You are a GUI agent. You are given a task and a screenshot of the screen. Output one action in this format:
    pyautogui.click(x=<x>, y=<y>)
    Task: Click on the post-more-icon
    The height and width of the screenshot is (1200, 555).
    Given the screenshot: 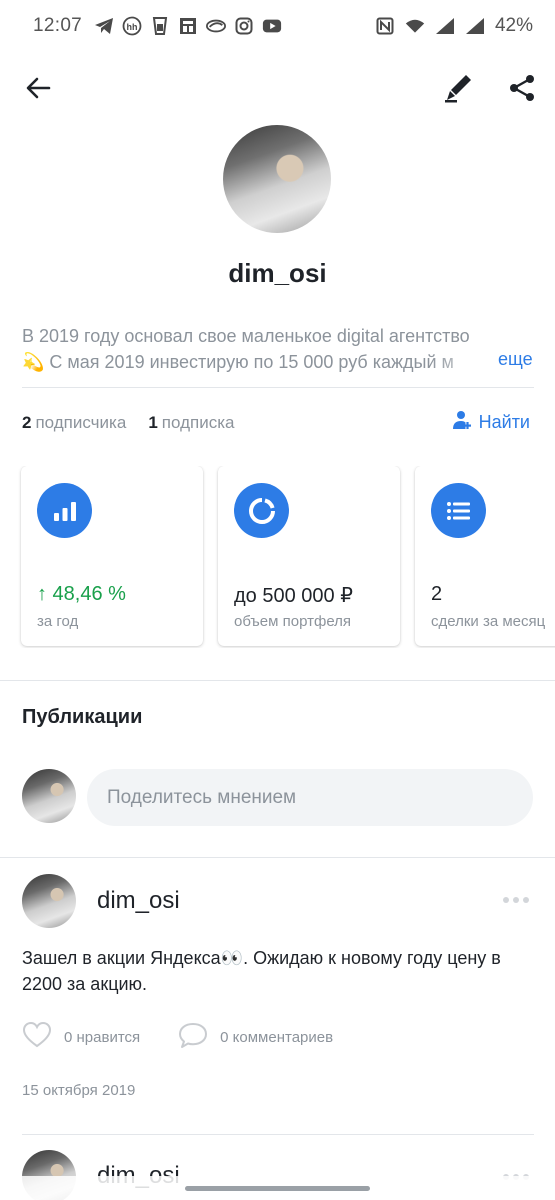 What is the action you would take?
    pyautogui.click(x=517, y=900)
    